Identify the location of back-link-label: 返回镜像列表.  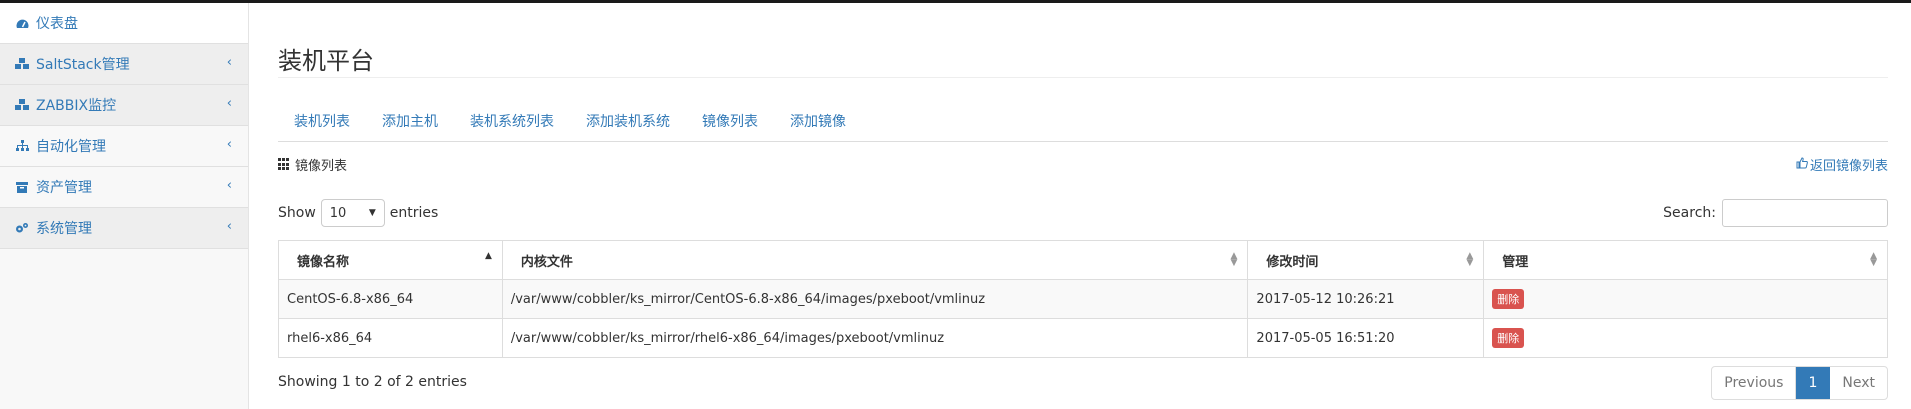
(1848, 166).